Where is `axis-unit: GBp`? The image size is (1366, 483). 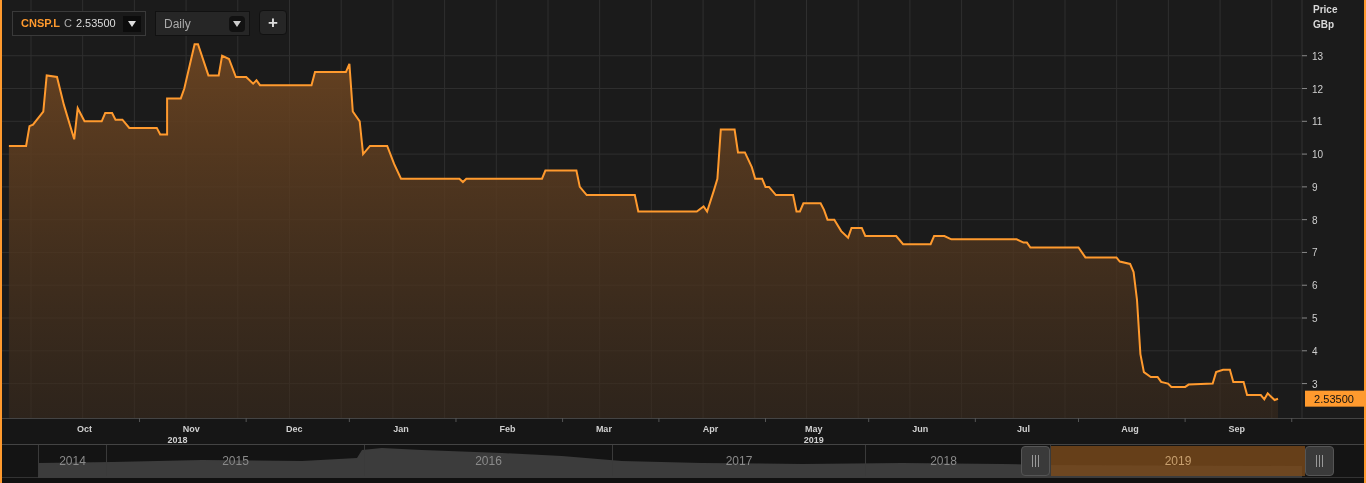 axis-unit: GBp is located at coordinates (1324, 24).